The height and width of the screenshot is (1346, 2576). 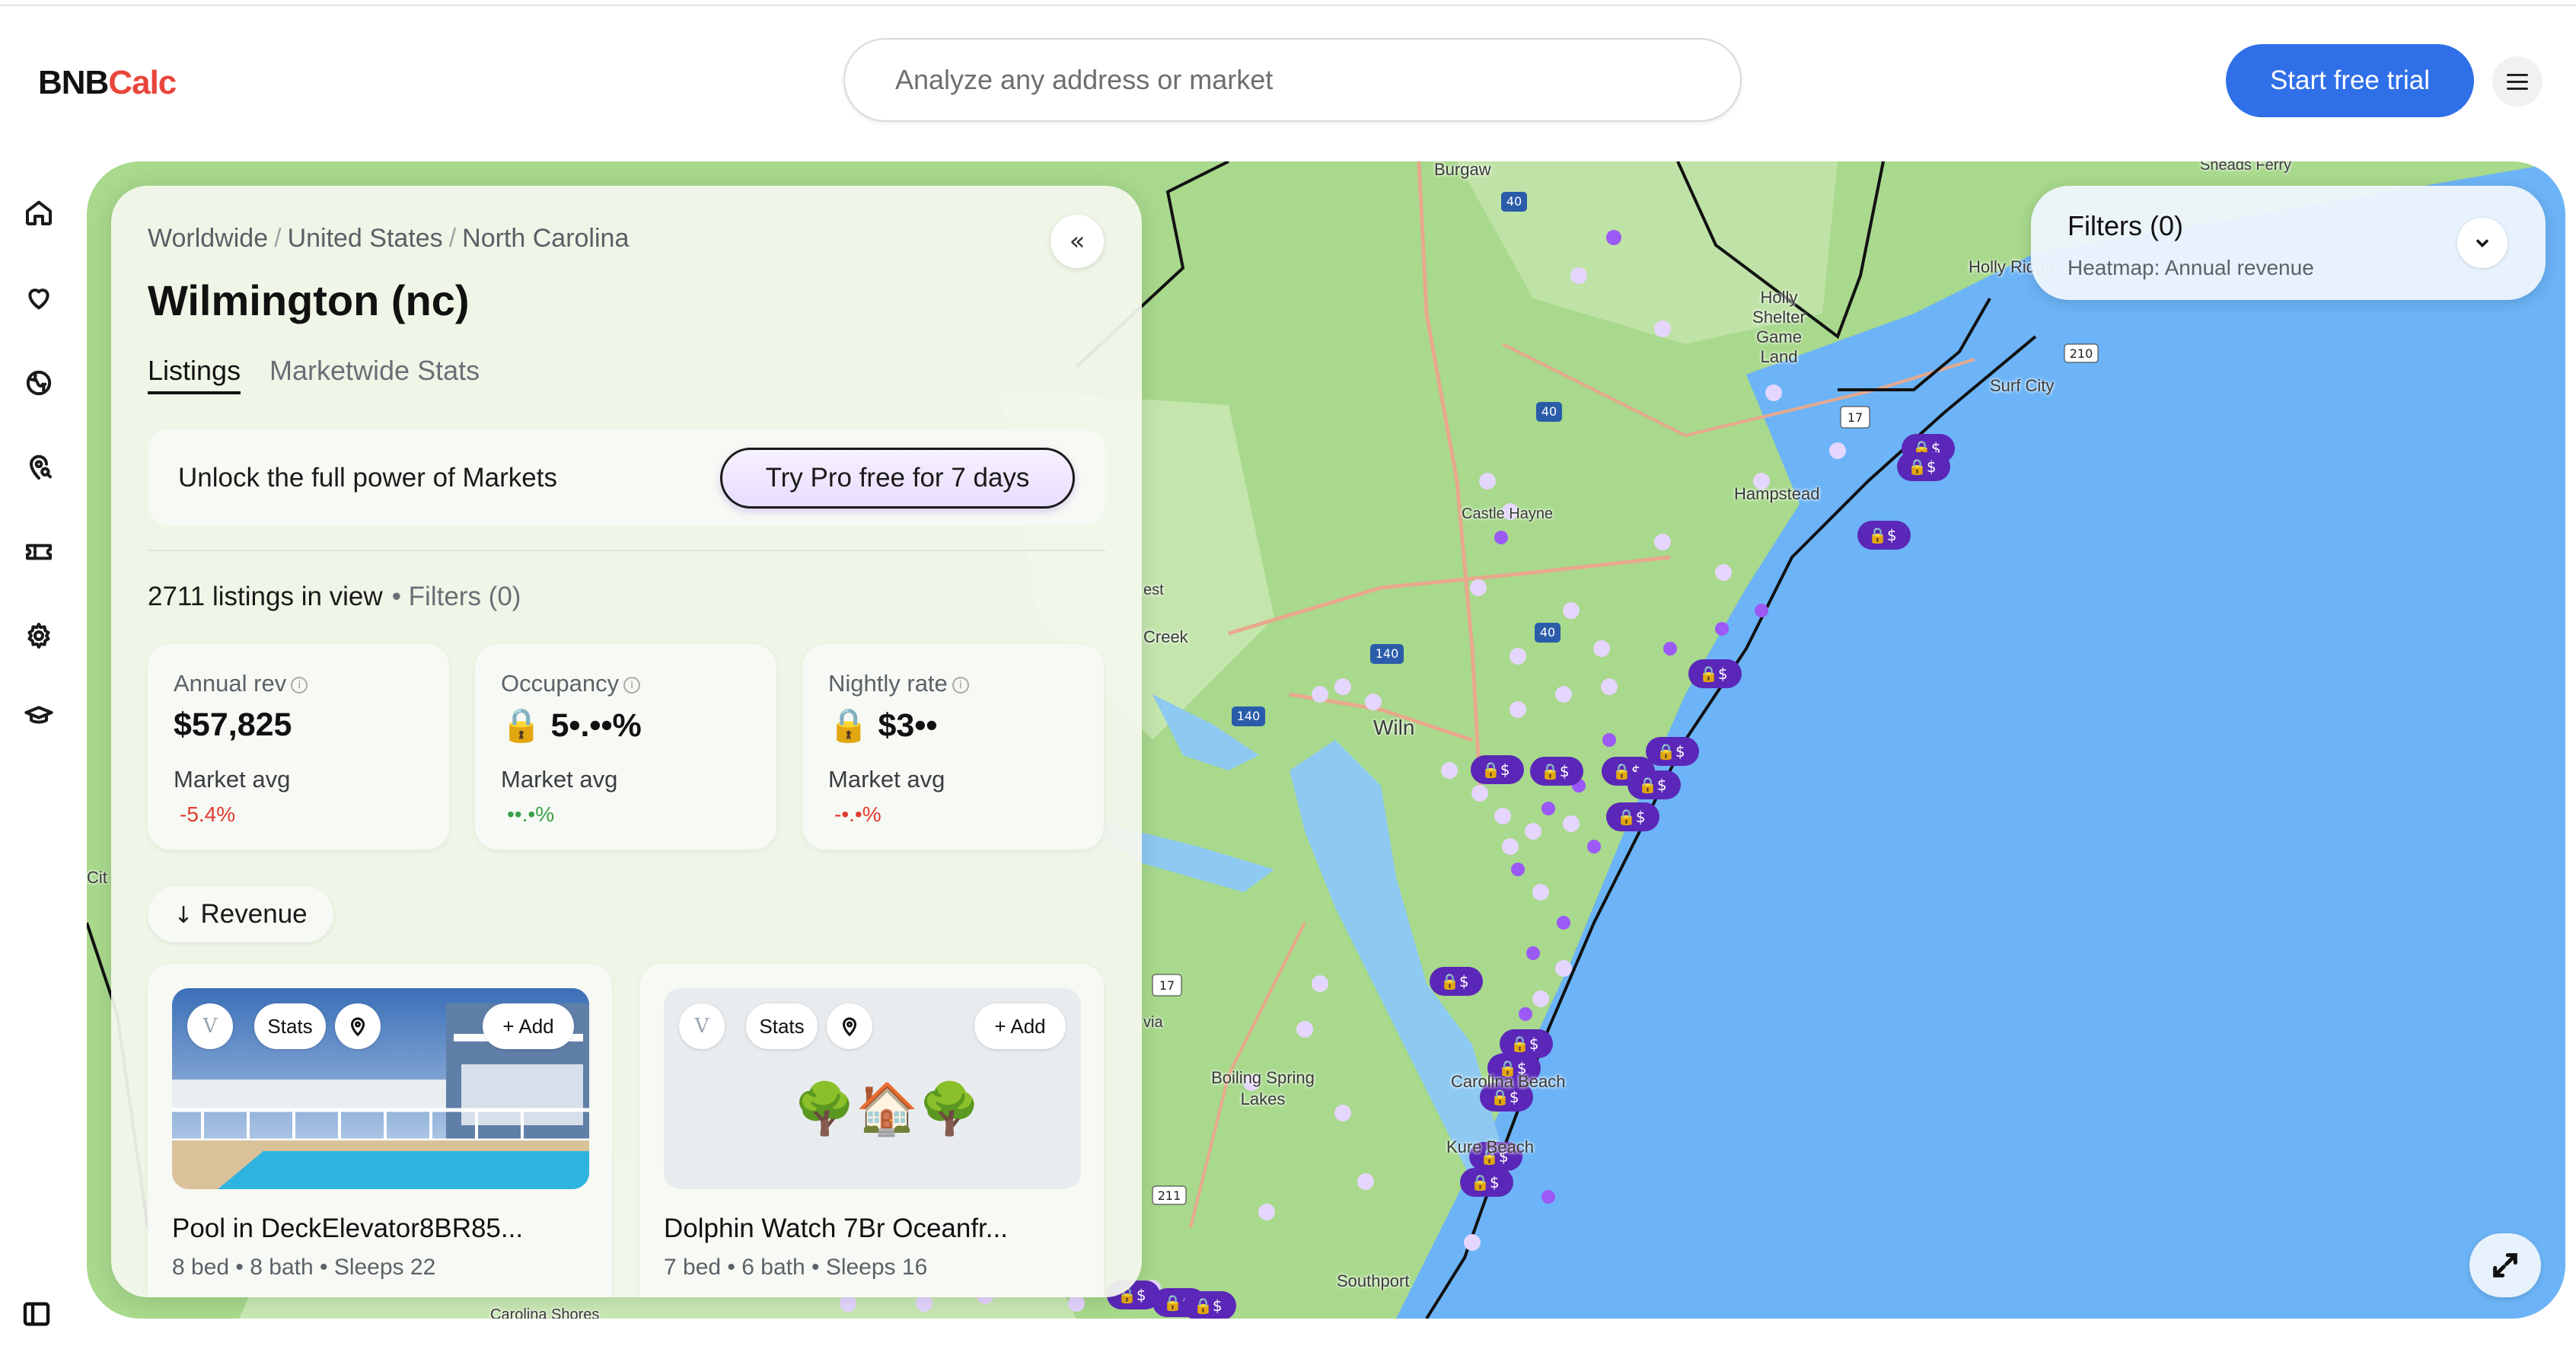 I want to click on map-label-sneads-ferry: Sneads Ferry, so click(x=2246, y=167).